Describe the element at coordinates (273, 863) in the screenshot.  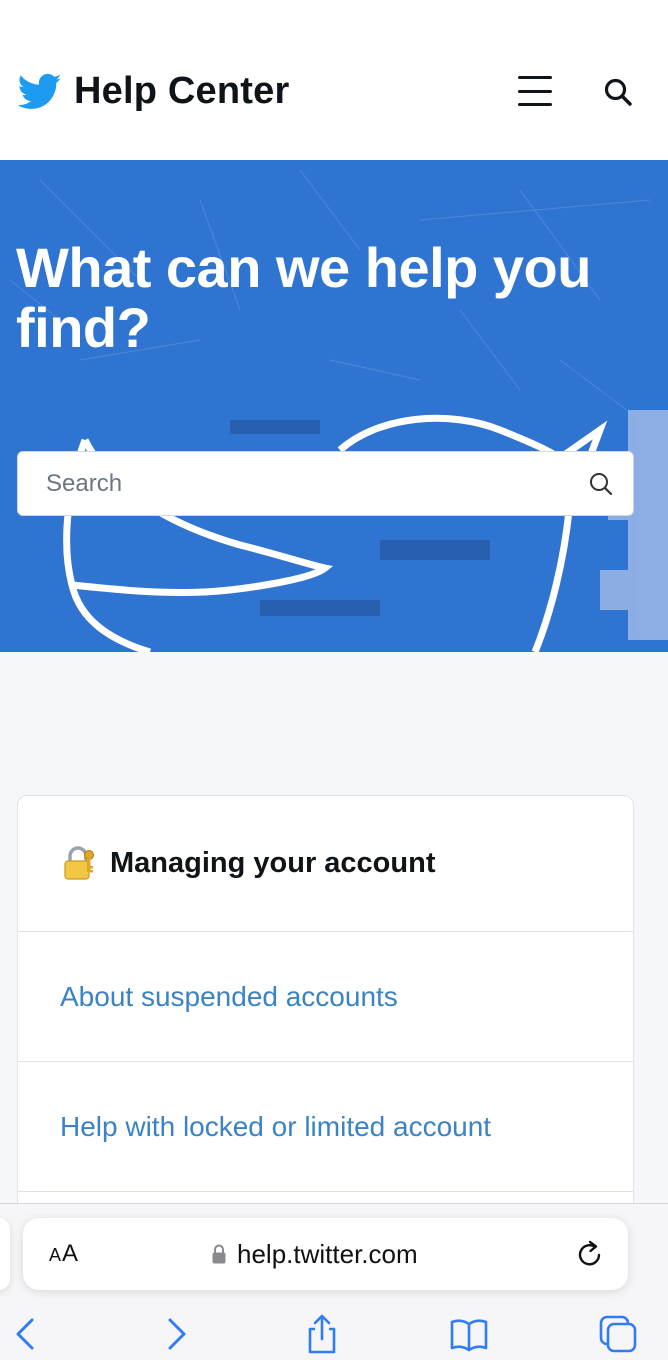
I see `section-title: Managing your account` at that location.